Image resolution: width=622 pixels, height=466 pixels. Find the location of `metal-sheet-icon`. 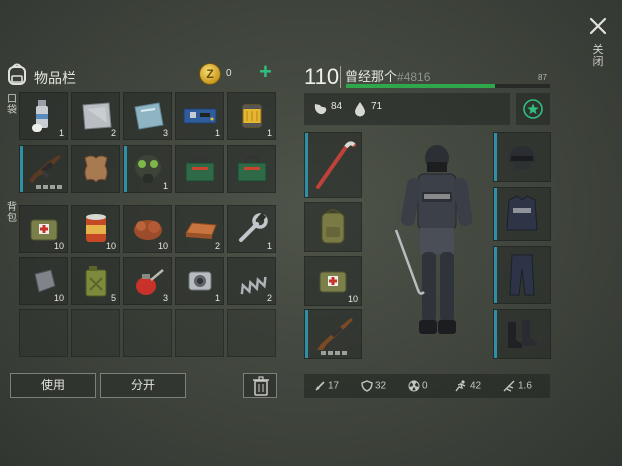

metal-sheet-icon is located at coordinates (96, 116).